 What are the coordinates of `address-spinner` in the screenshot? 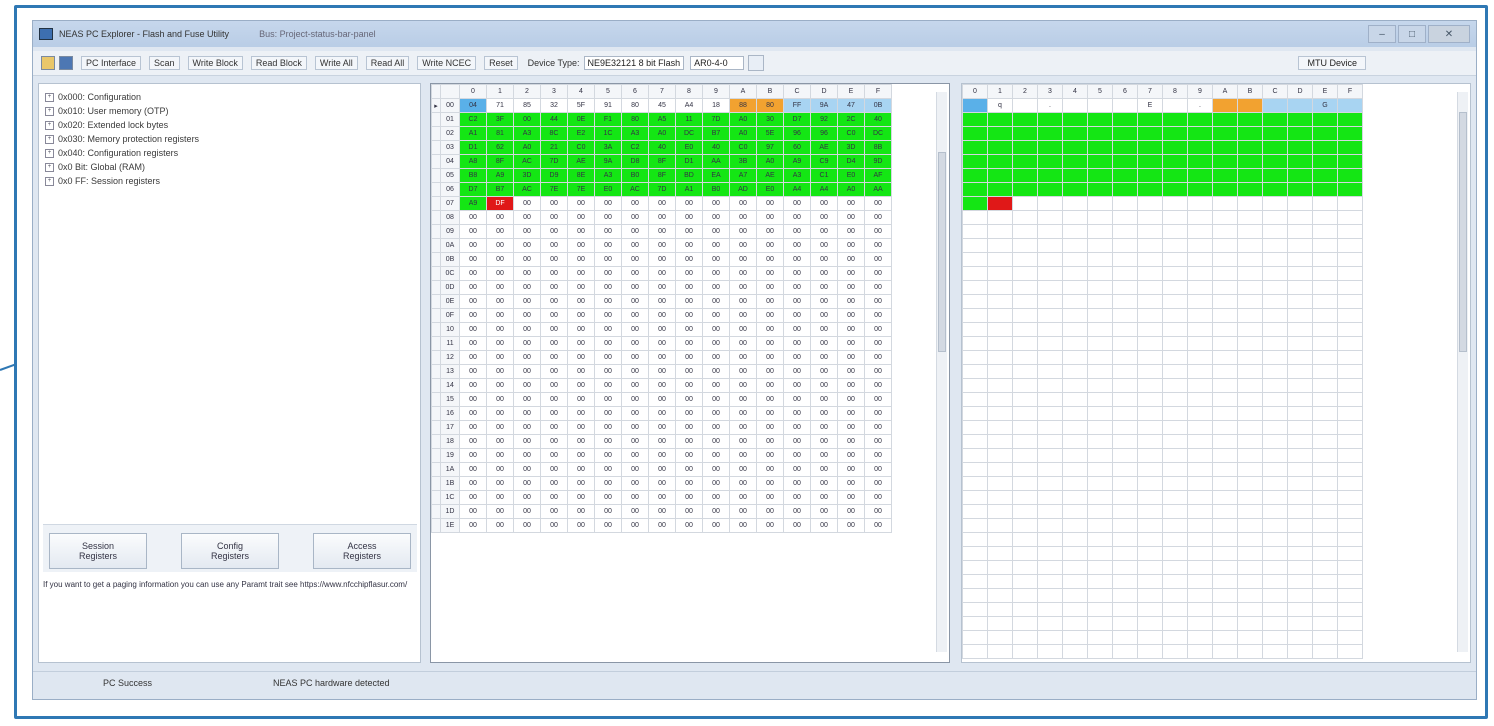 It's located at (756, 63).